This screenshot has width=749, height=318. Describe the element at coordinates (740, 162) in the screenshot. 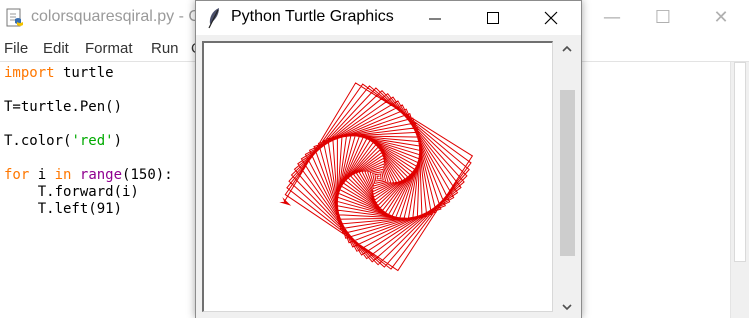

I see `idle-scrollbar-thumb` at that location.